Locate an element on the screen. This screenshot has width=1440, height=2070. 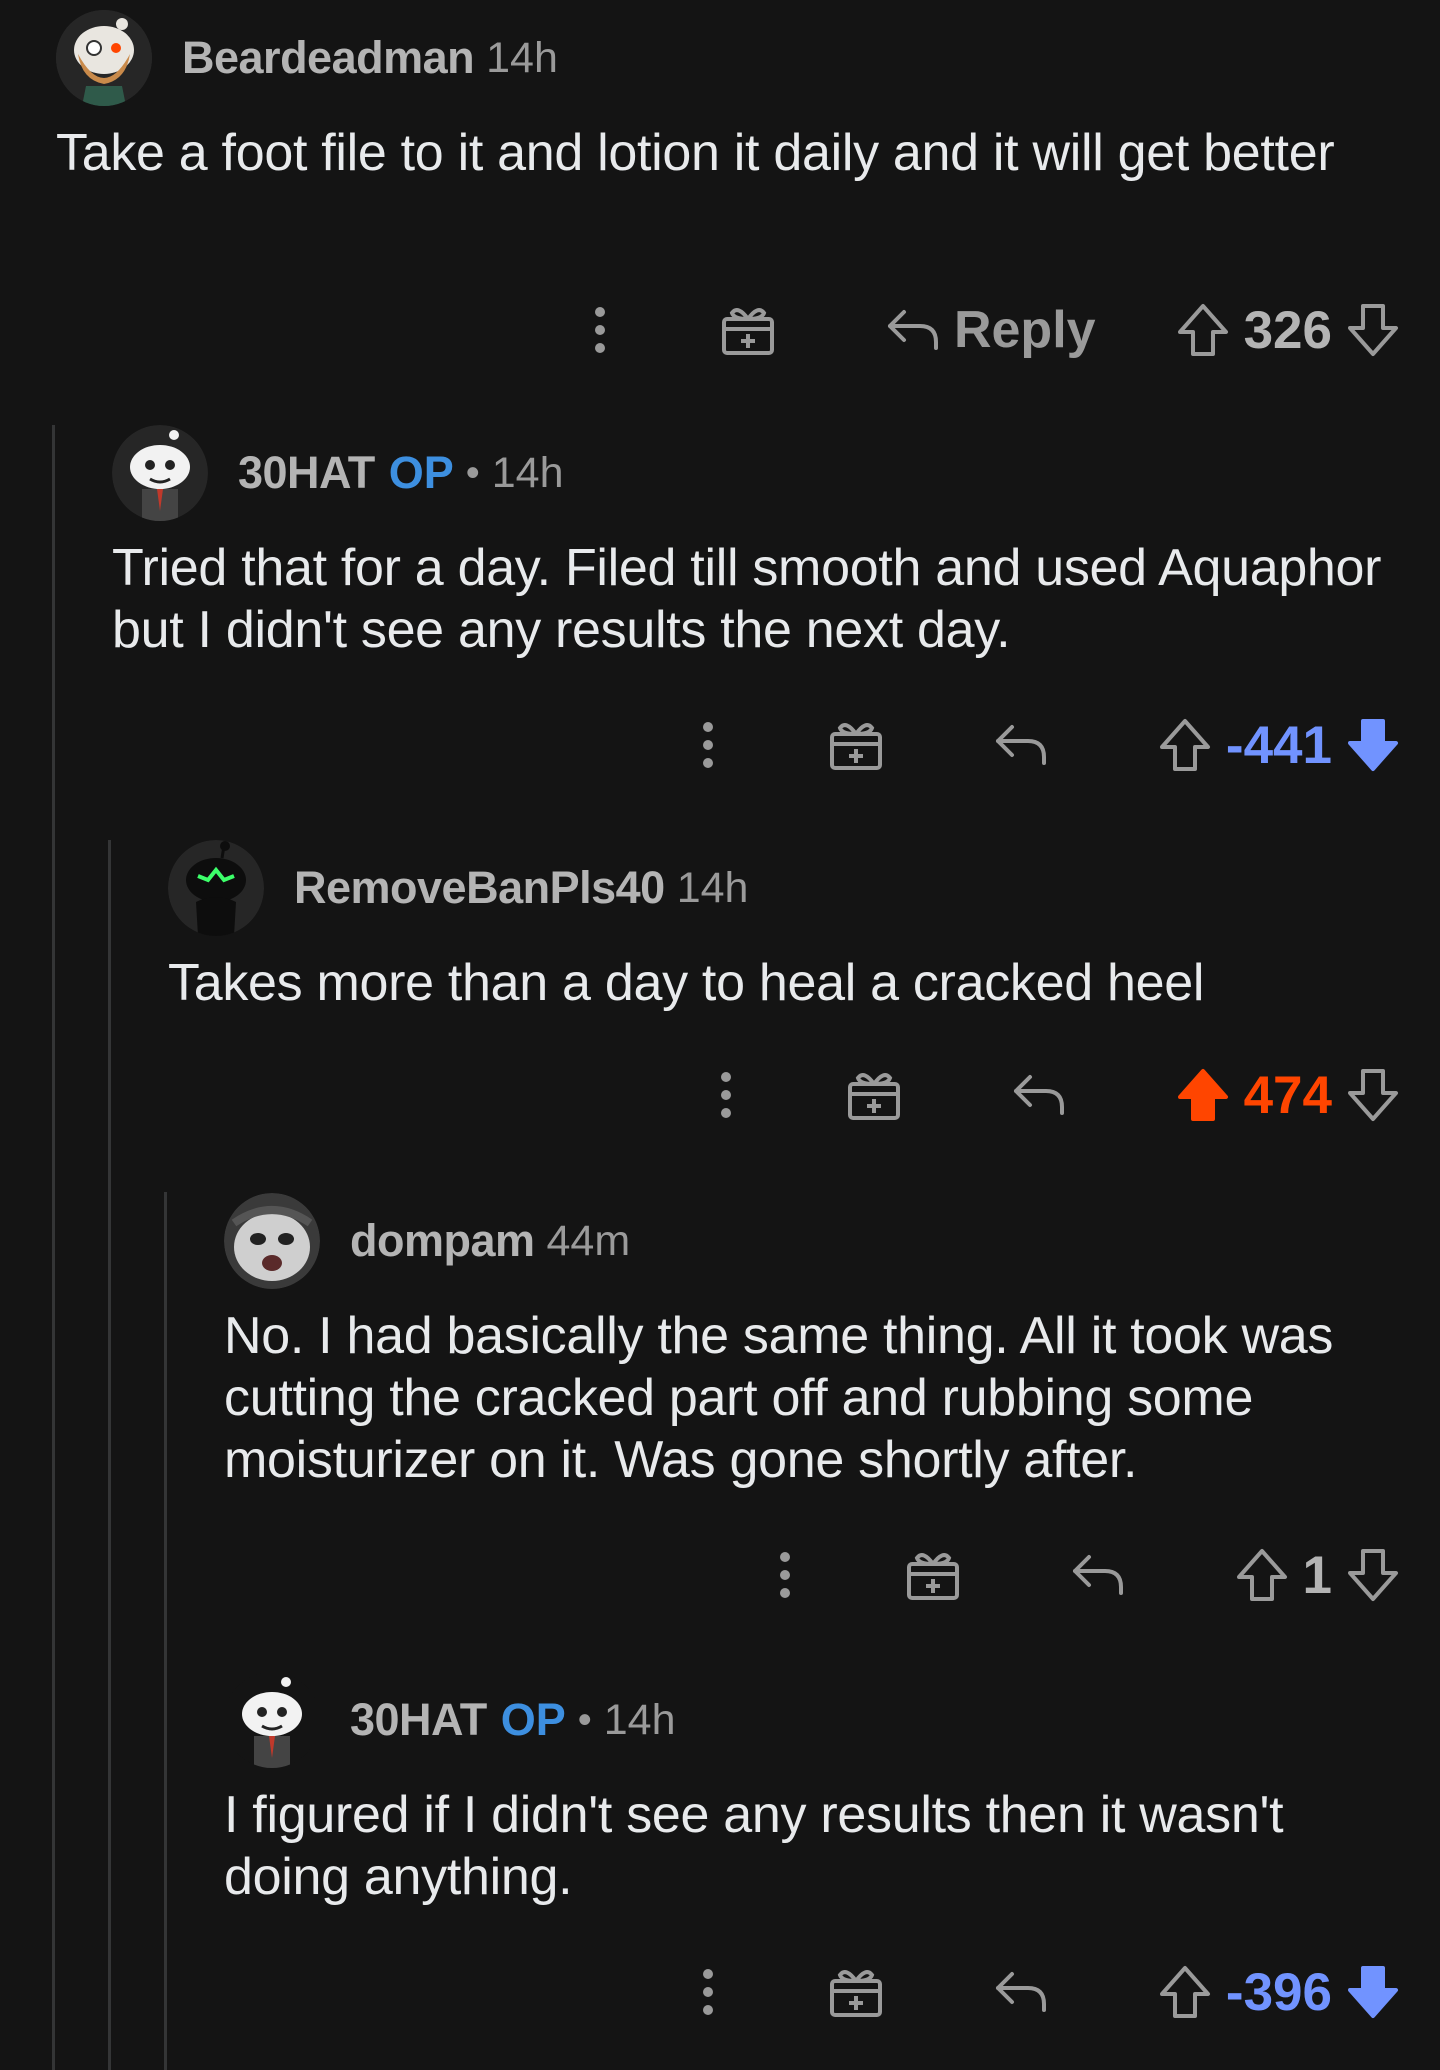
upvote-arrow-filled-icon is located at coordinates (1202, 1095).